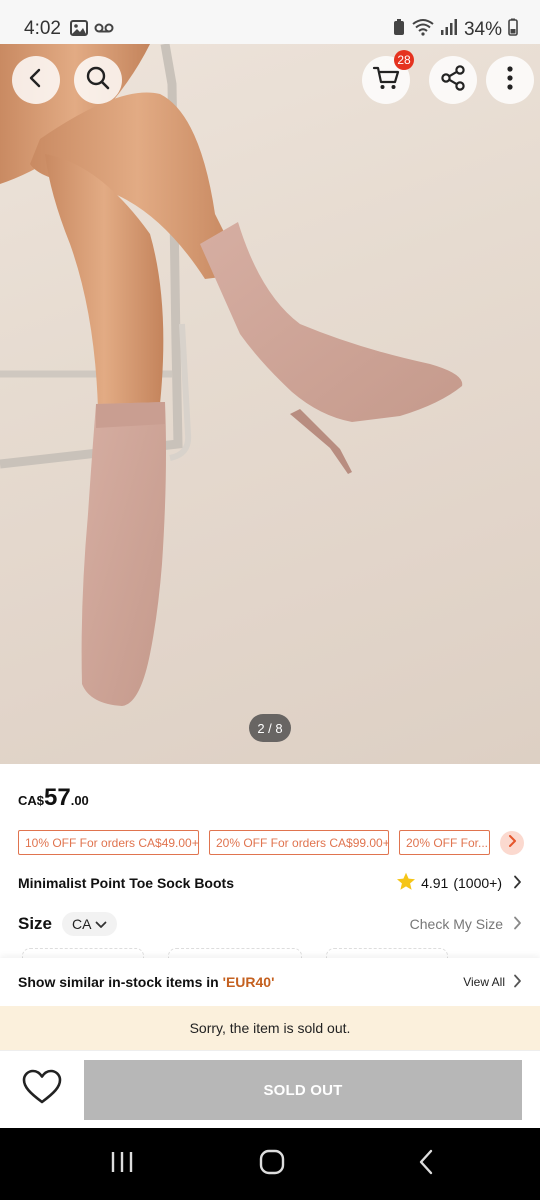 The width and height of the screenshot is (540, 1200). I want to click on recent-apps-icon, so click(122, 1164).